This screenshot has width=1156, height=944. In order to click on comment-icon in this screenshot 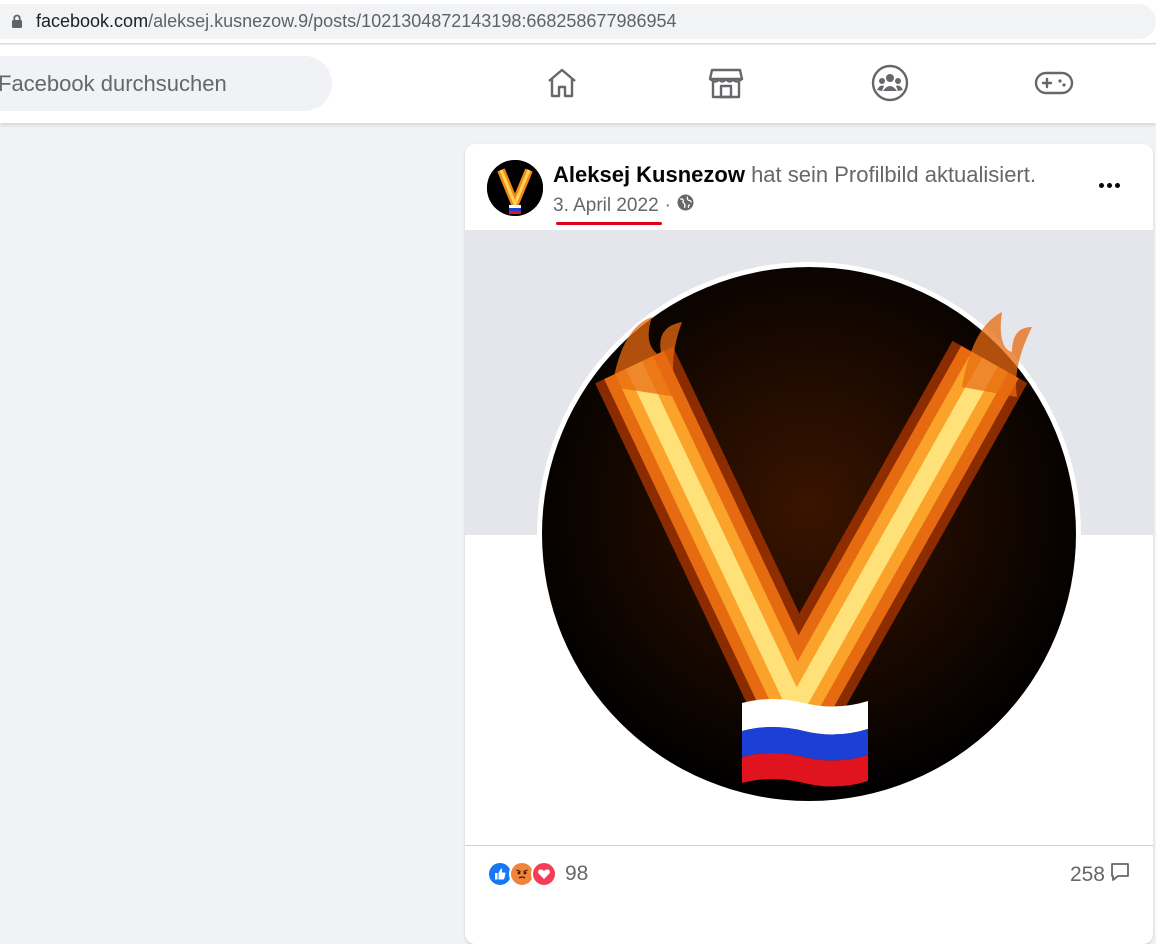, I will do `click(1118, 875)`.